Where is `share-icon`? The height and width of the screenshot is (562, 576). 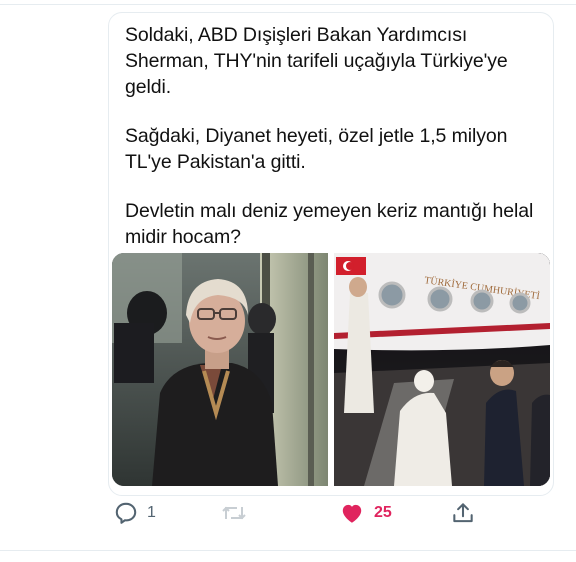
share-icon is located at coordinates (463, 513).